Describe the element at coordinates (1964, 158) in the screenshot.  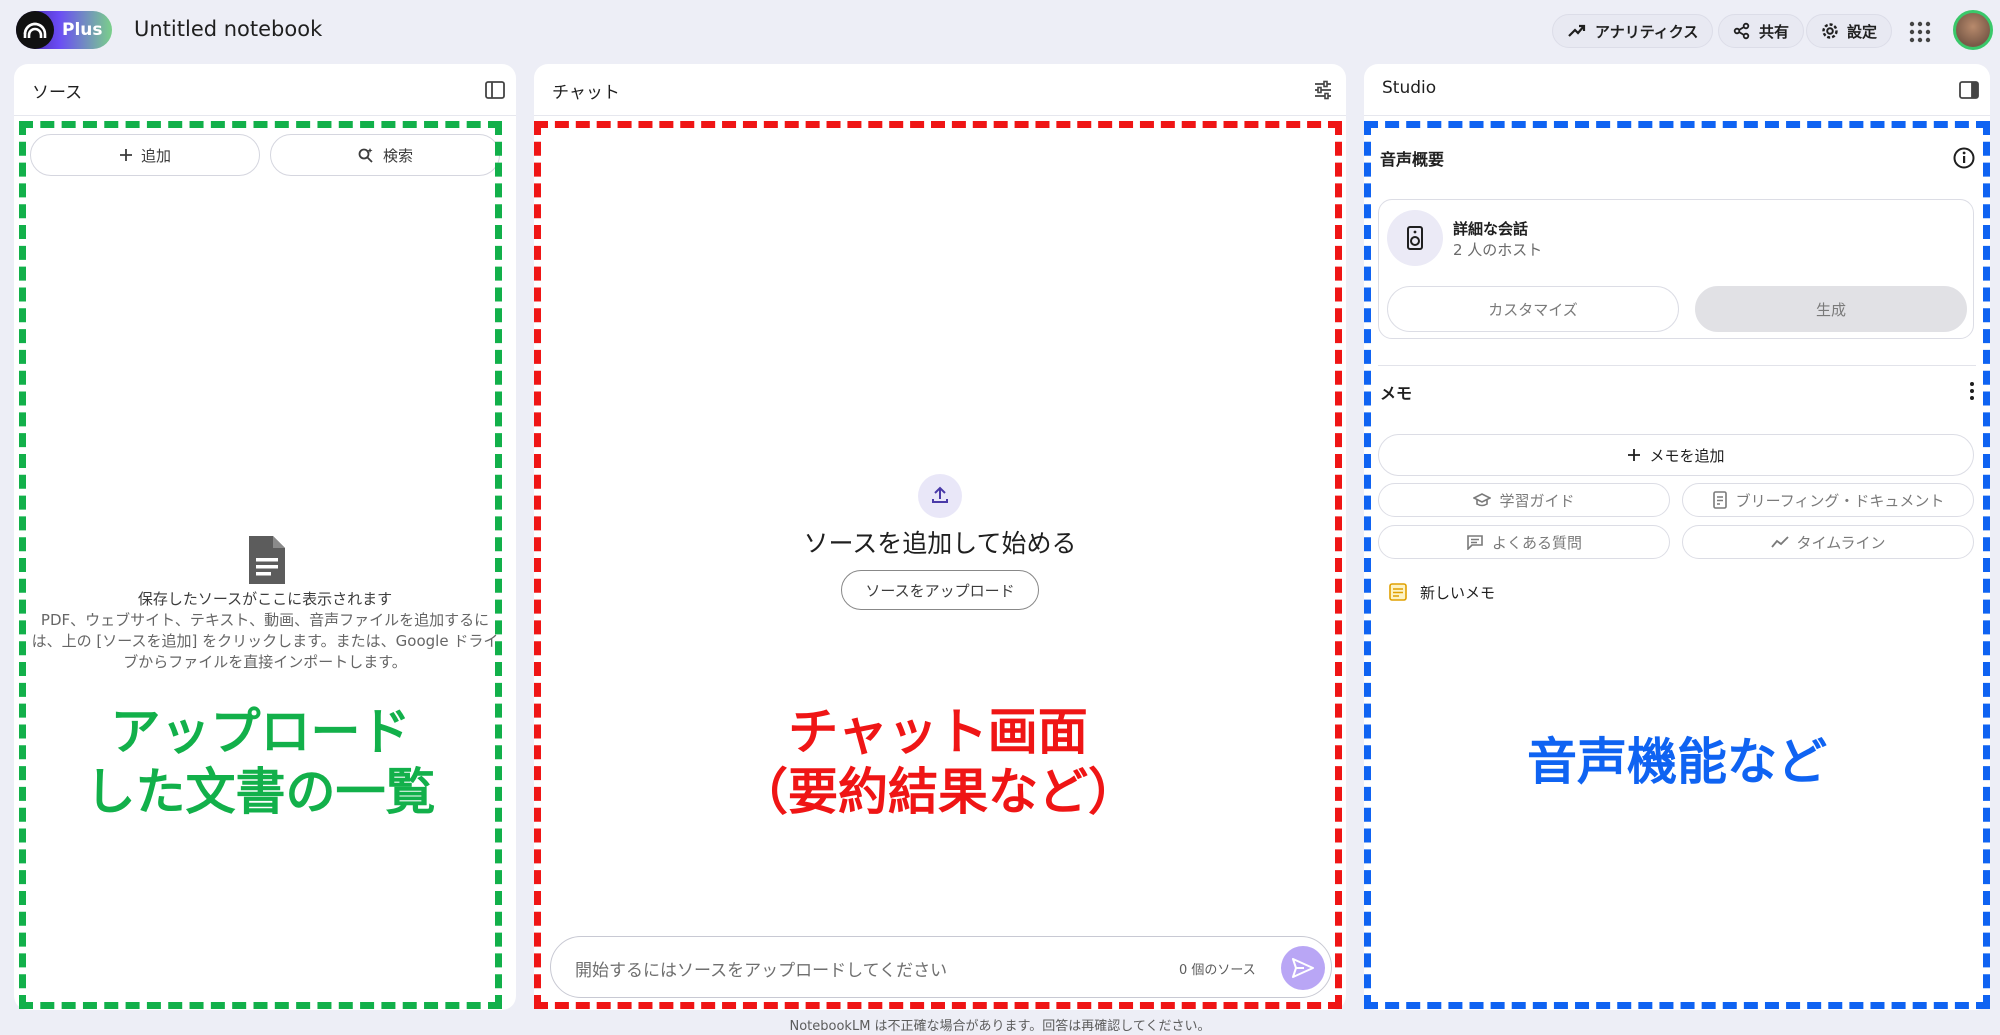
I see `info-icon` at that location.